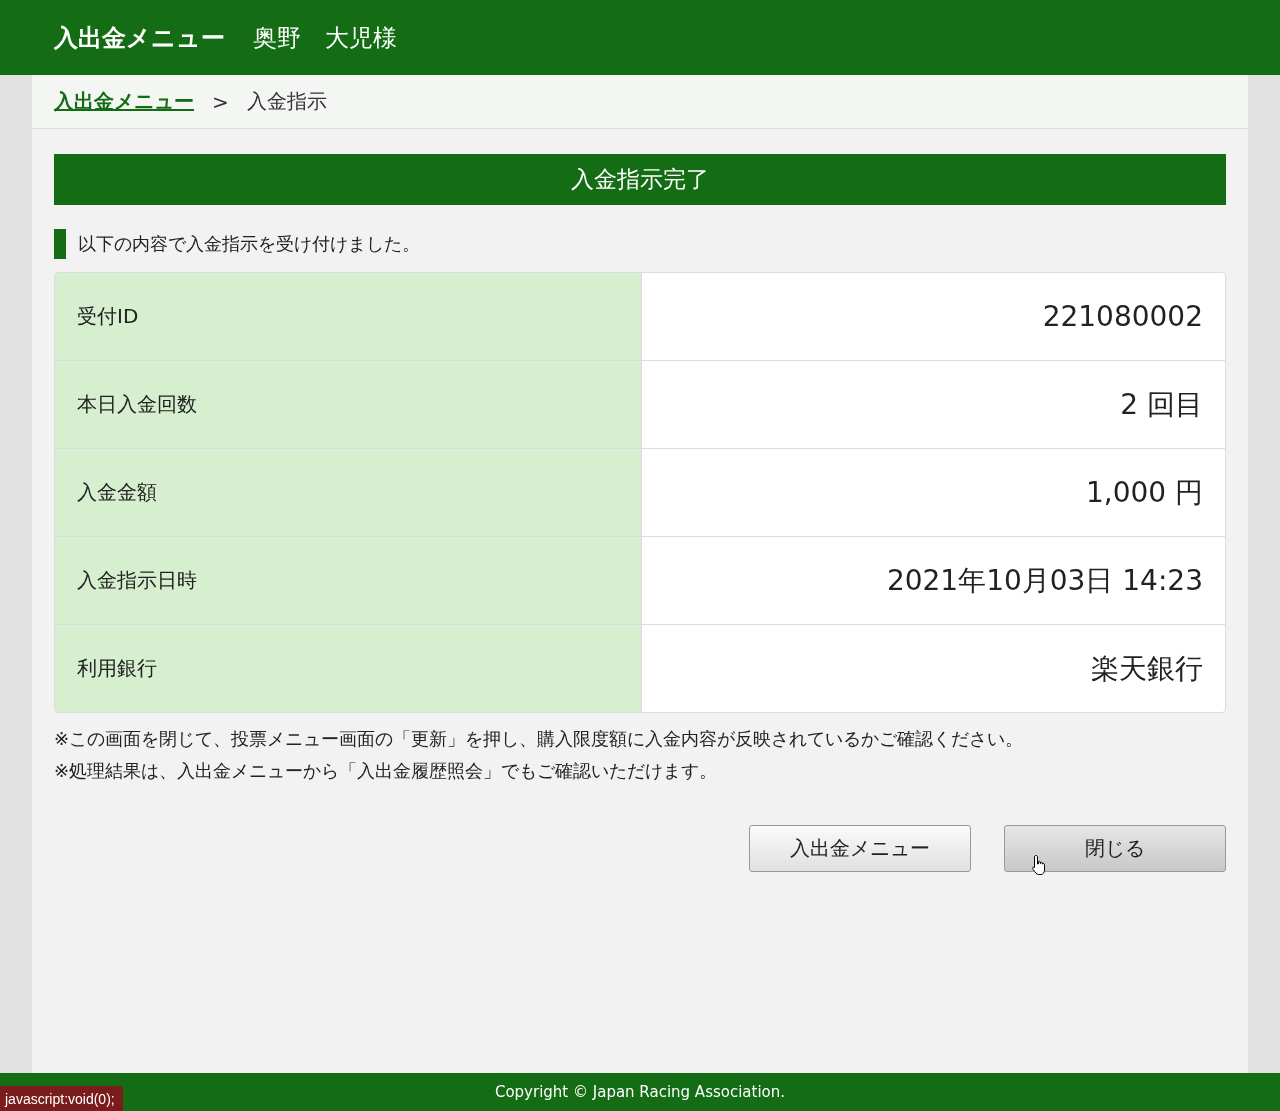 This screenshot has width=1280, height=1111. I want to click on hand-cursor-icon, so click(1039, 865).